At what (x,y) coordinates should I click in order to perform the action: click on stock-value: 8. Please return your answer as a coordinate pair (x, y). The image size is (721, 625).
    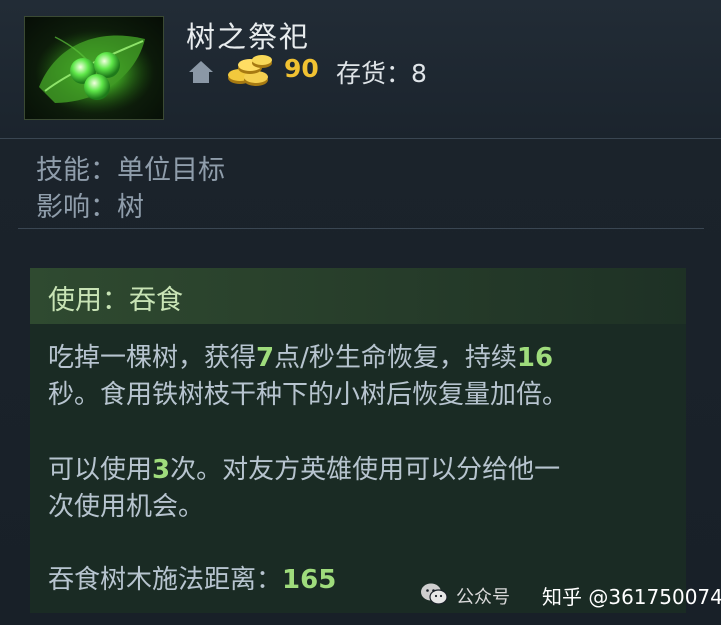
    Looking at the image, I should click on (419, 73).